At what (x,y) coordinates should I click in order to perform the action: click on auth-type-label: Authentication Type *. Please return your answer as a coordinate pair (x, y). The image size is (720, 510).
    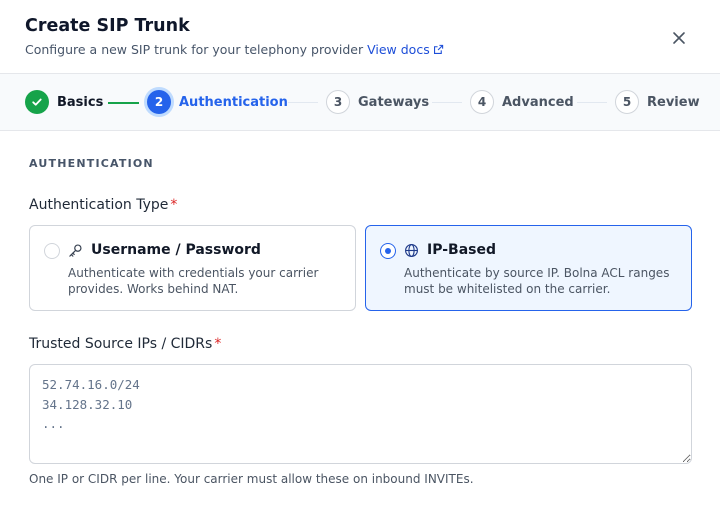
    Looking at the image, I should click on (103, 205).